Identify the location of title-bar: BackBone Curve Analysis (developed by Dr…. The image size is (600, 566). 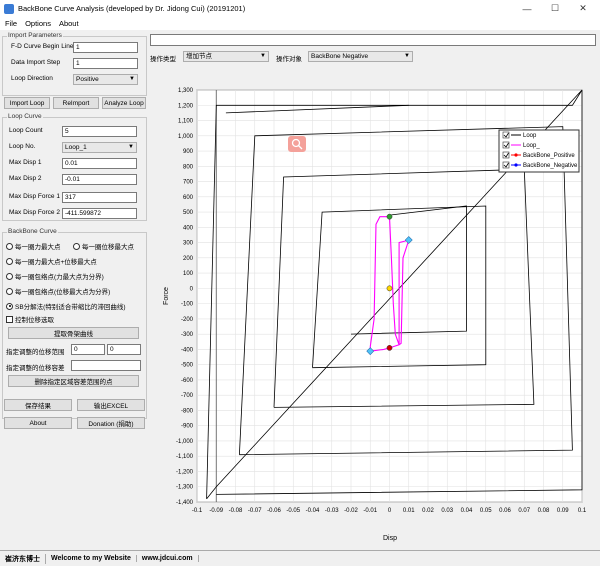
(300, 8).